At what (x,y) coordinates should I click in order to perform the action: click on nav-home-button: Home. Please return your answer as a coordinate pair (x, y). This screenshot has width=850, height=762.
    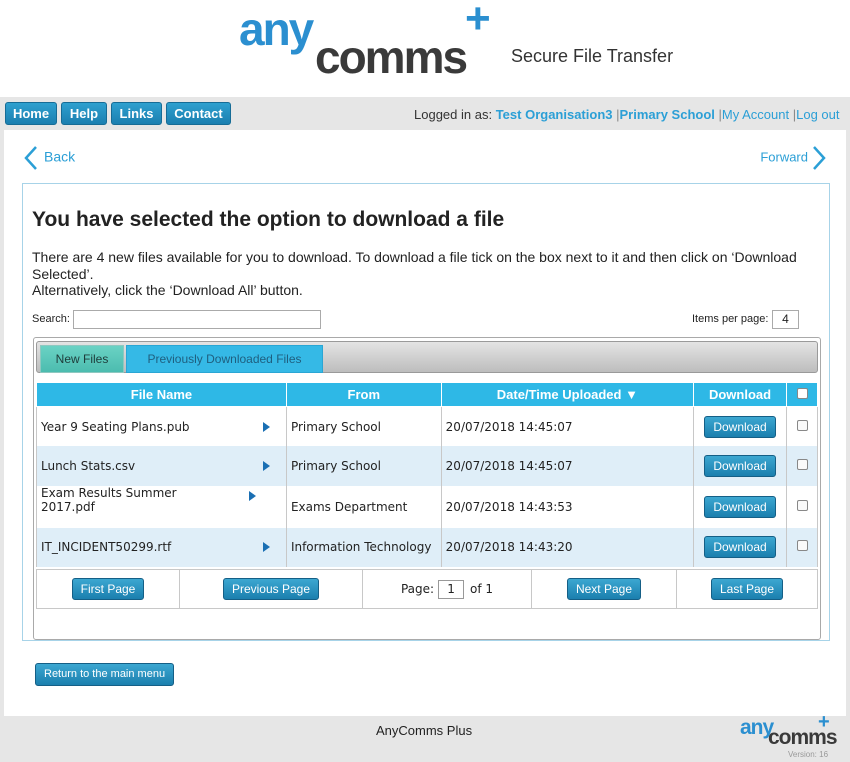
    Looking at the image, I should click on (31, 113).